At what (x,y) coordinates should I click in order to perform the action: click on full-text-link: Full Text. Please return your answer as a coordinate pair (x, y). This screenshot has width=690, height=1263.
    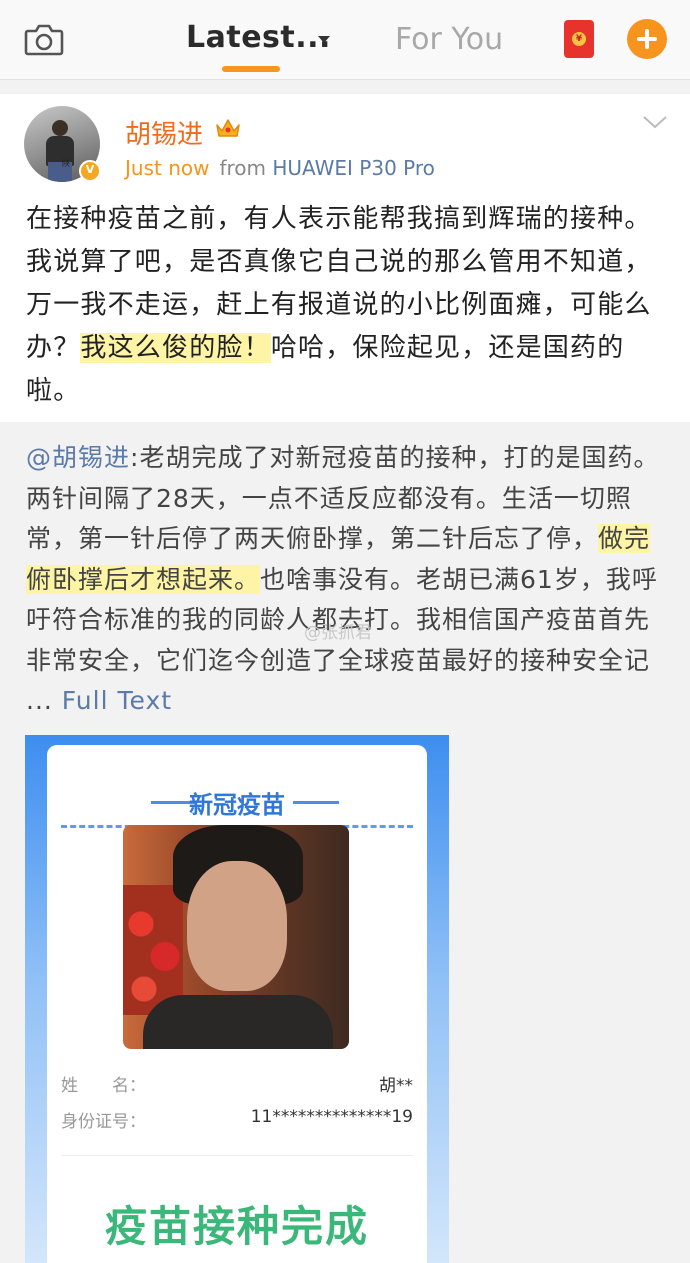
    Looking at the image, I should click on (117, 700).